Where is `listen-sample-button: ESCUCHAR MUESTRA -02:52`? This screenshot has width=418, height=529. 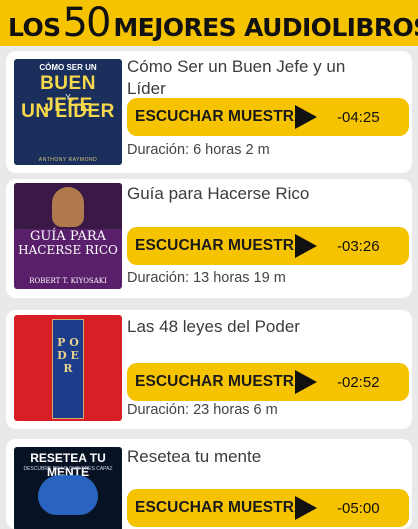 listen-sample-button: ESCUCHAR MUESTRA -02:52 is located at coordinates (268, 382).